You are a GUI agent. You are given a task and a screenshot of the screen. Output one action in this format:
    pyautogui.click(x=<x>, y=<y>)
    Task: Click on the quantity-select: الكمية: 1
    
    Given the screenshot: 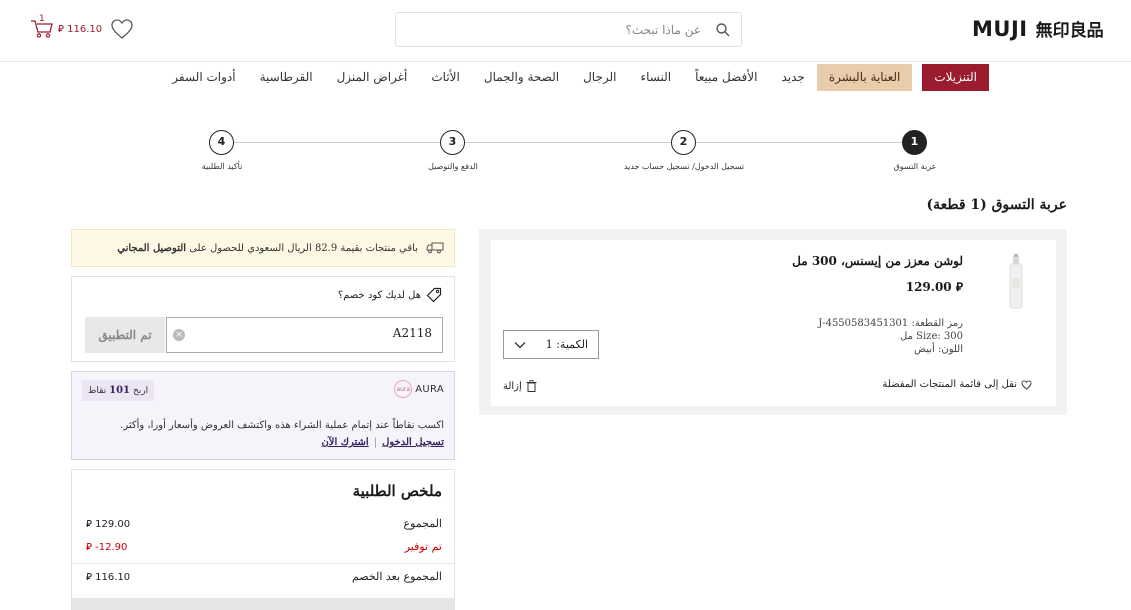 What is the action you would take?
    pyautogui.click(x=551, y=344)
    